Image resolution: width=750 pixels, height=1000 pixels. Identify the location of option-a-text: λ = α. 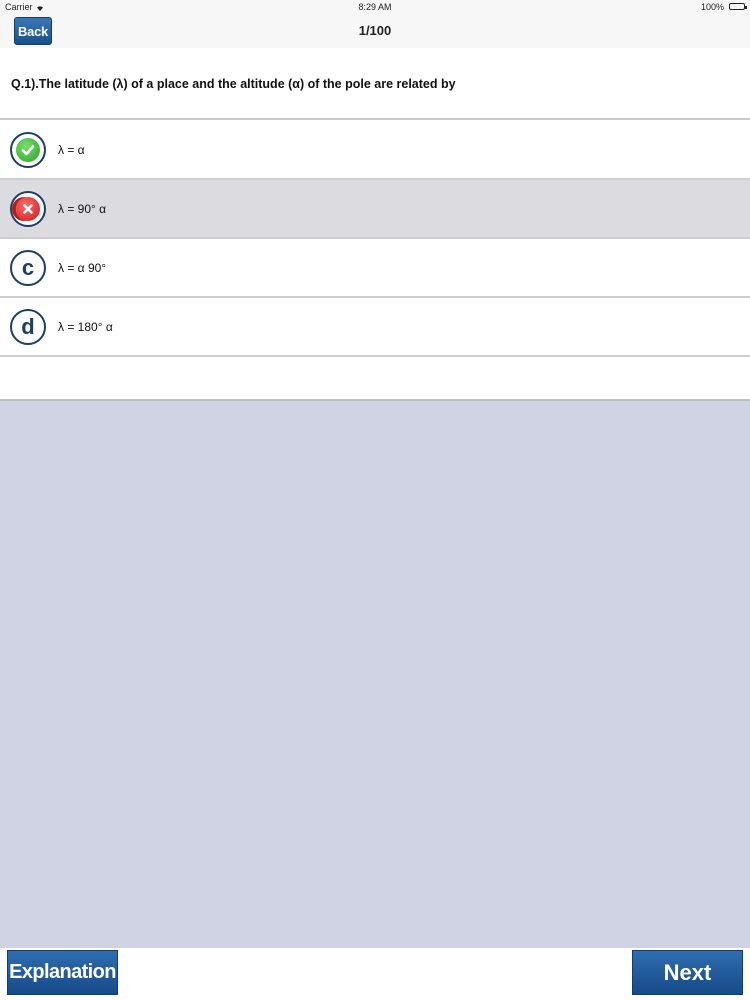
(71, 150).